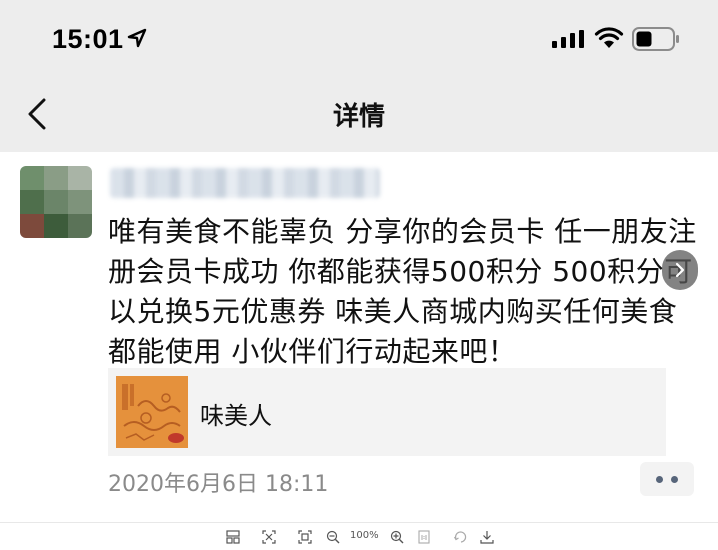  I want to click on more-button, so click(667, 479).